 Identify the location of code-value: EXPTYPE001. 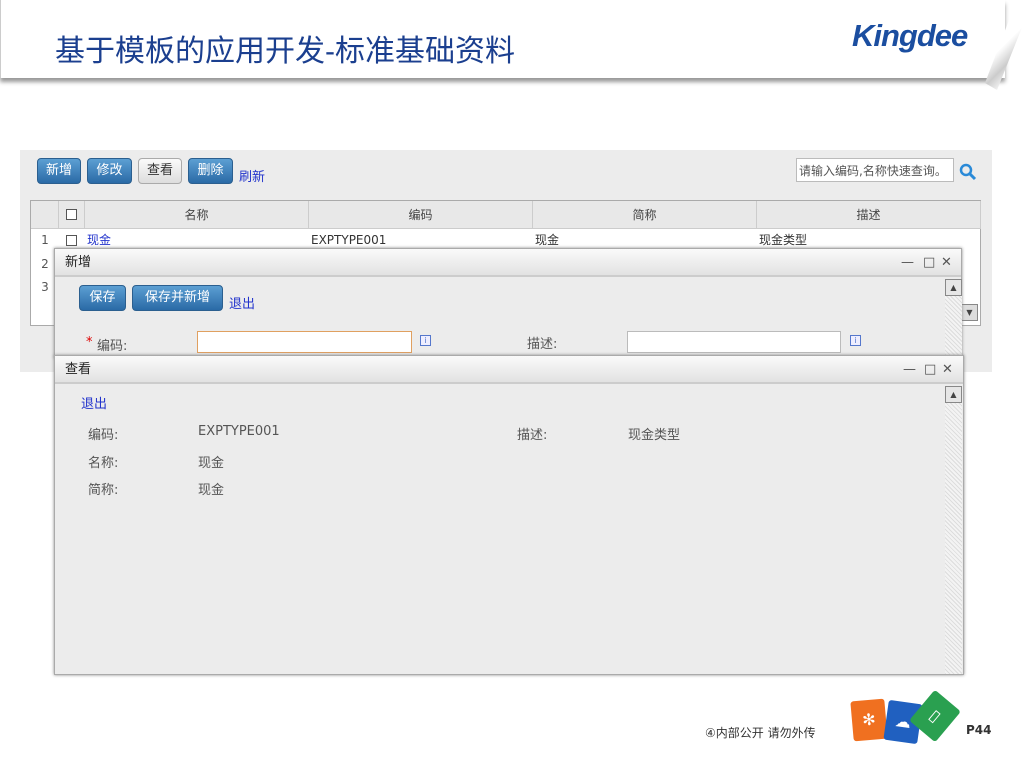
(239, 431).